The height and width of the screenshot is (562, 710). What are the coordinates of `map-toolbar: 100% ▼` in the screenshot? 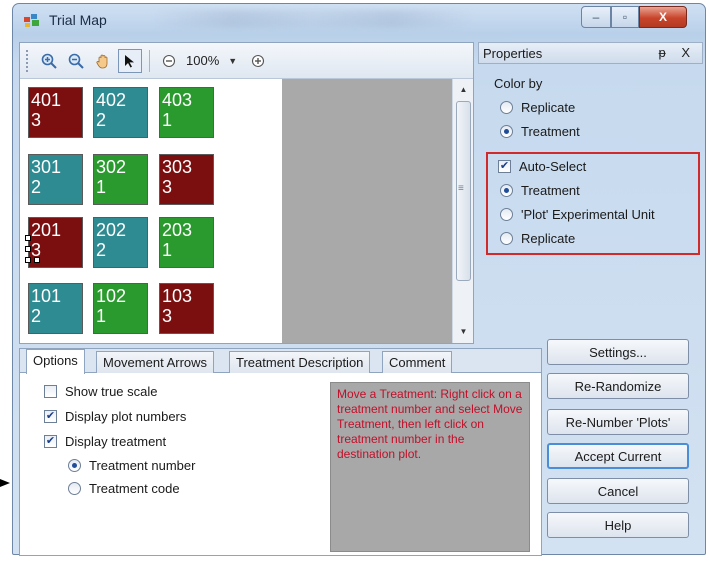 It's located at (246, 61).